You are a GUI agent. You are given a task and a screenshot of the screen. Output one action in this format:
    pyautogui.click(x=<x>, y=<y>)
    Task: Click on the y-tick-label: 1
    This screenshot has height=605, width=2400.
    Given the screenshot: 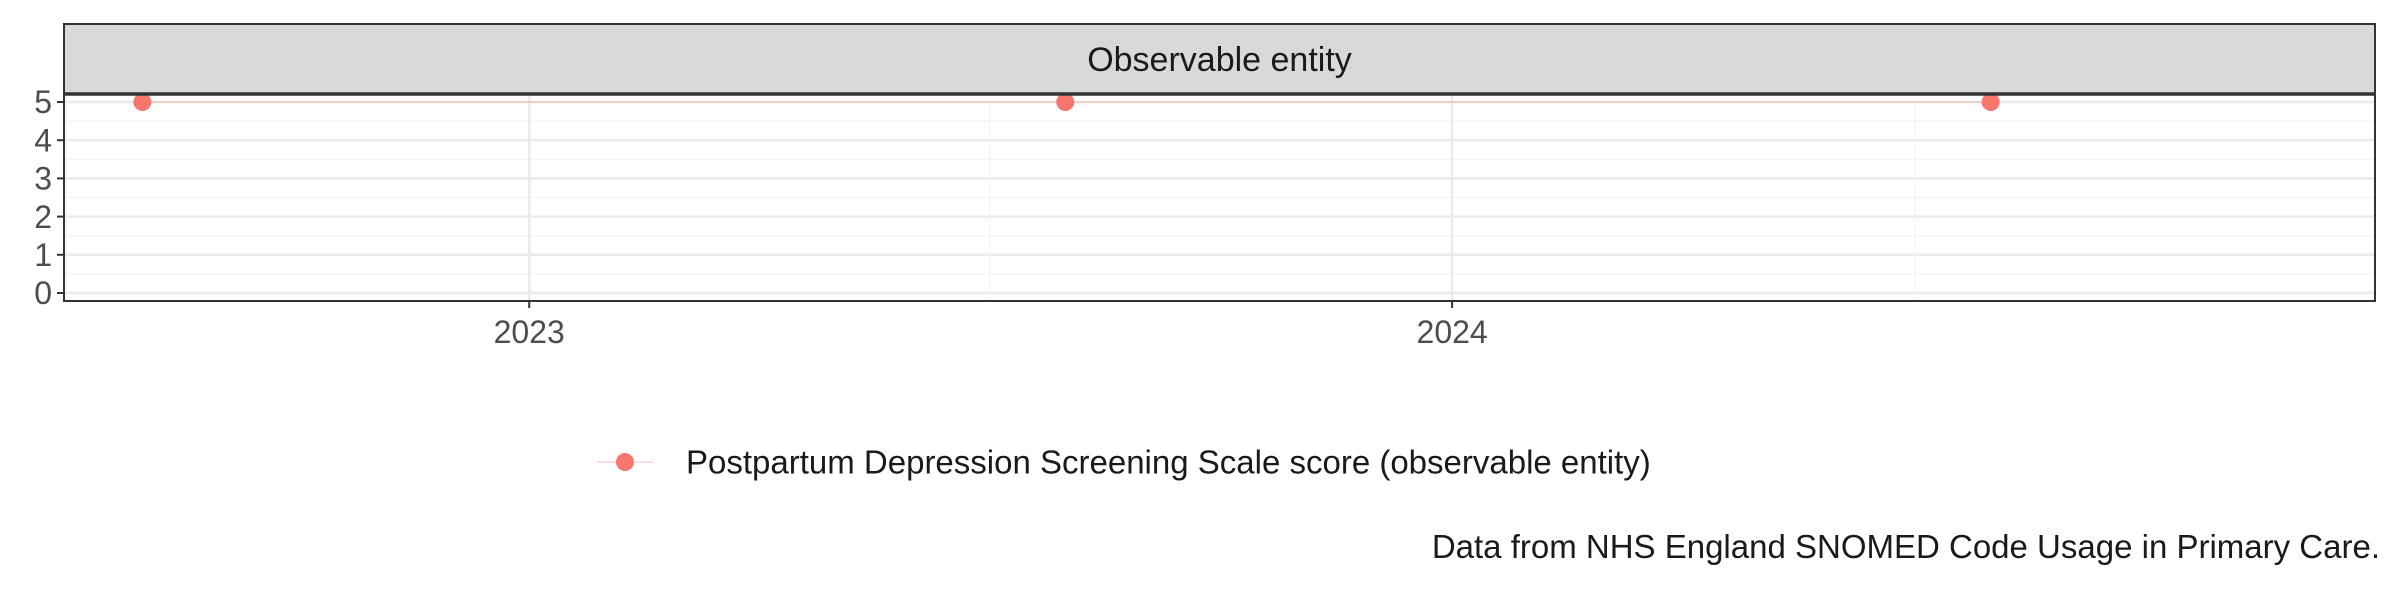 What is the action you would take?
    pyautogui.click(x=43, y=255)
    